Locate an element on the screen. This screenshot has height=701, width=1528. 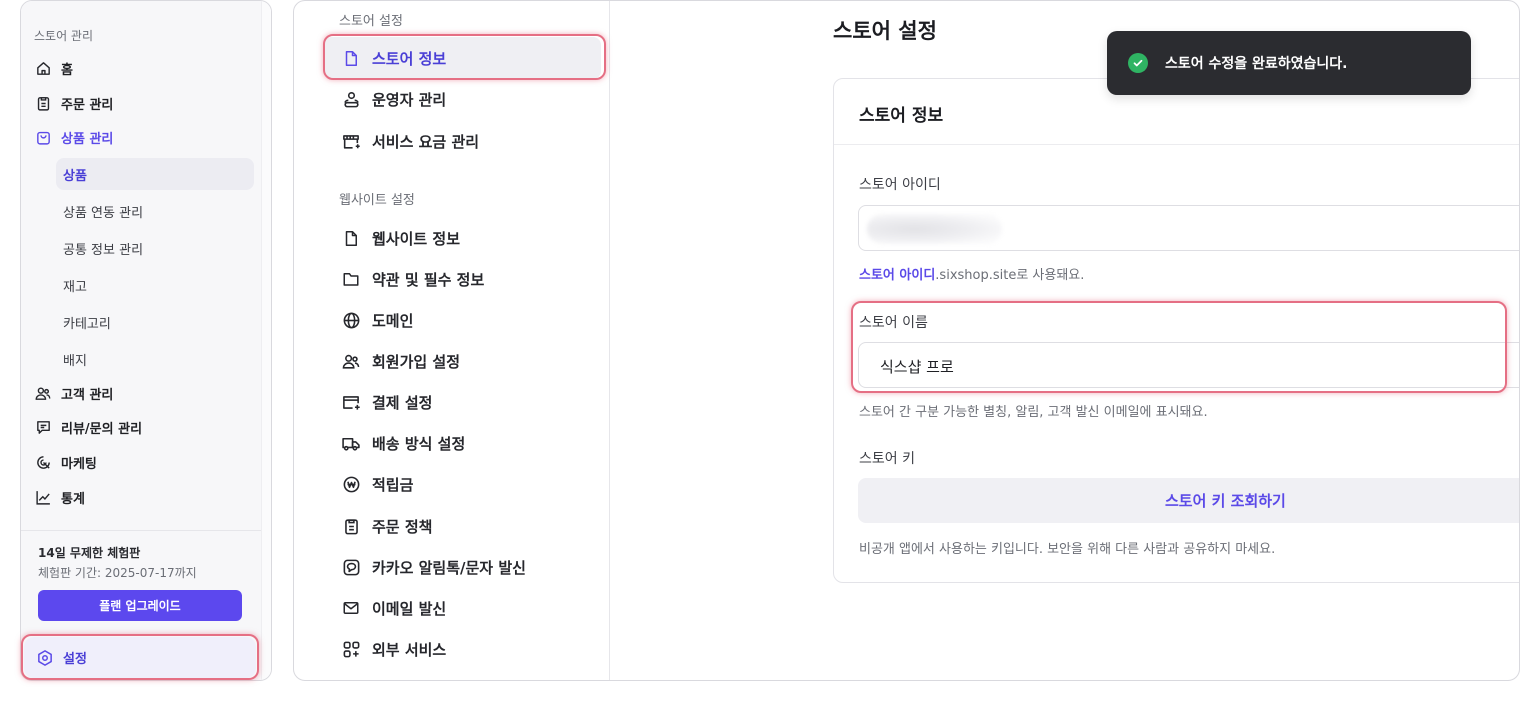
menu-item-signup: 회원가입 설정 is located at coordinates (462, 361).